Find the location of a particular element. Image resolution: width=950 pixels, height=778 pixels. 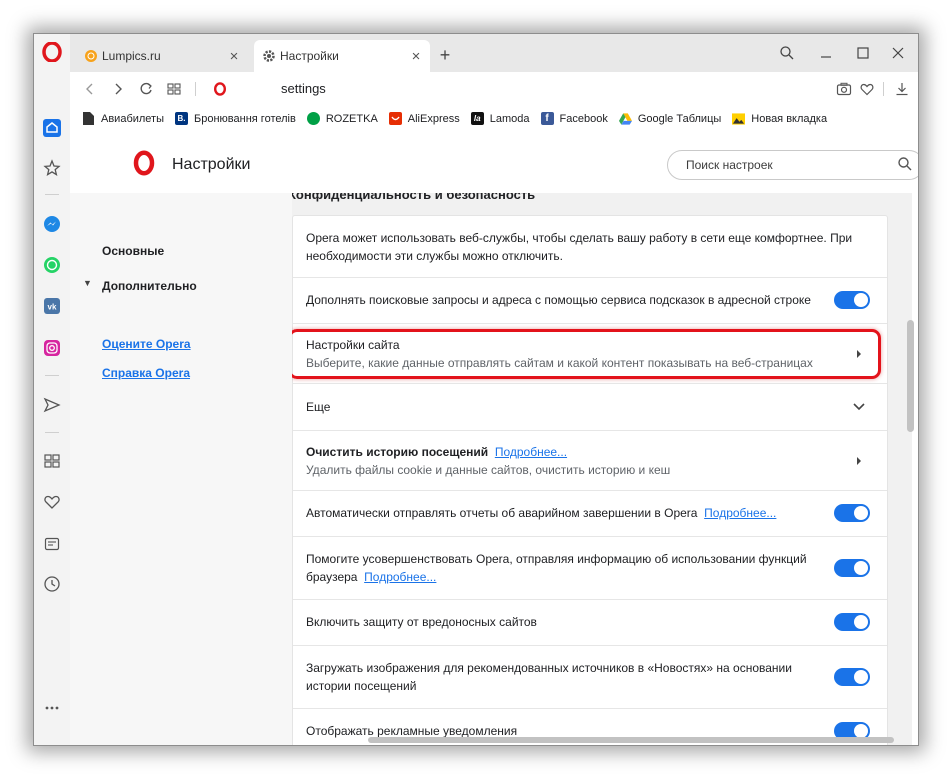

reload-icon is located at coordinates (146, 89).